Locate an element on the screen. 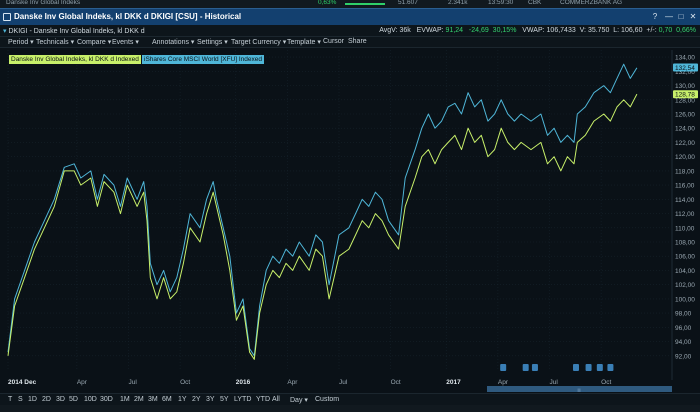 The height and width of the screenshot is (412, 700). ticker-item: Danske Inv Global Indeks is located at coordinates (43, 3).